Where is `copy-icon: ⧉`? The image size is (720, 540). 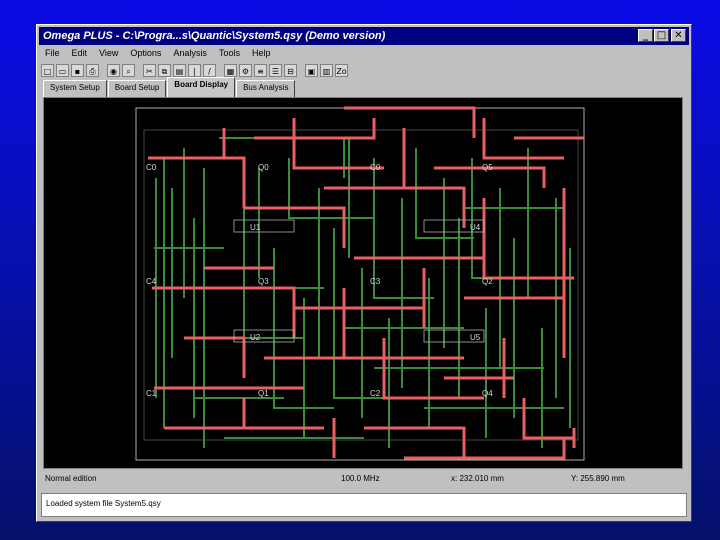
copy-icon: ⧉ is located at coordinates (164, 70).